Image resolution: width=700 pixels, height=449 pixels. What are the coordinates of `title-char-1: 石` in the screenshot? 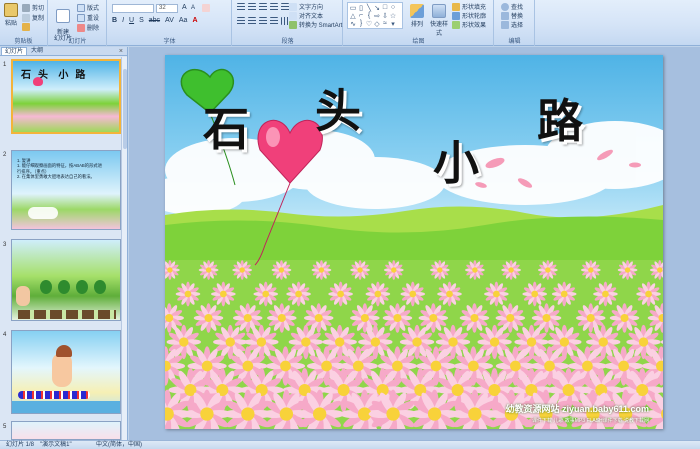 It's located at (226, 126).